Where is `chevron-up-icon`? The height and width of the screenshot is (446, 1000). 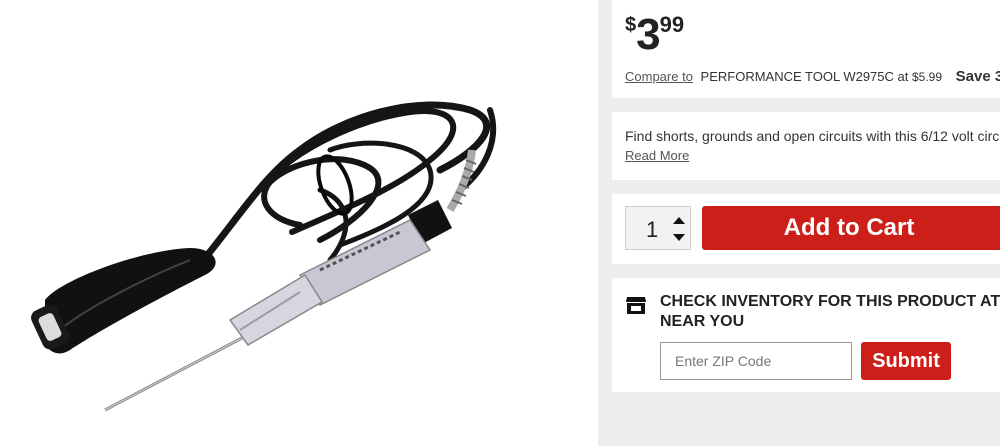 chevron-up-icon is located at coordinates (679, 220).